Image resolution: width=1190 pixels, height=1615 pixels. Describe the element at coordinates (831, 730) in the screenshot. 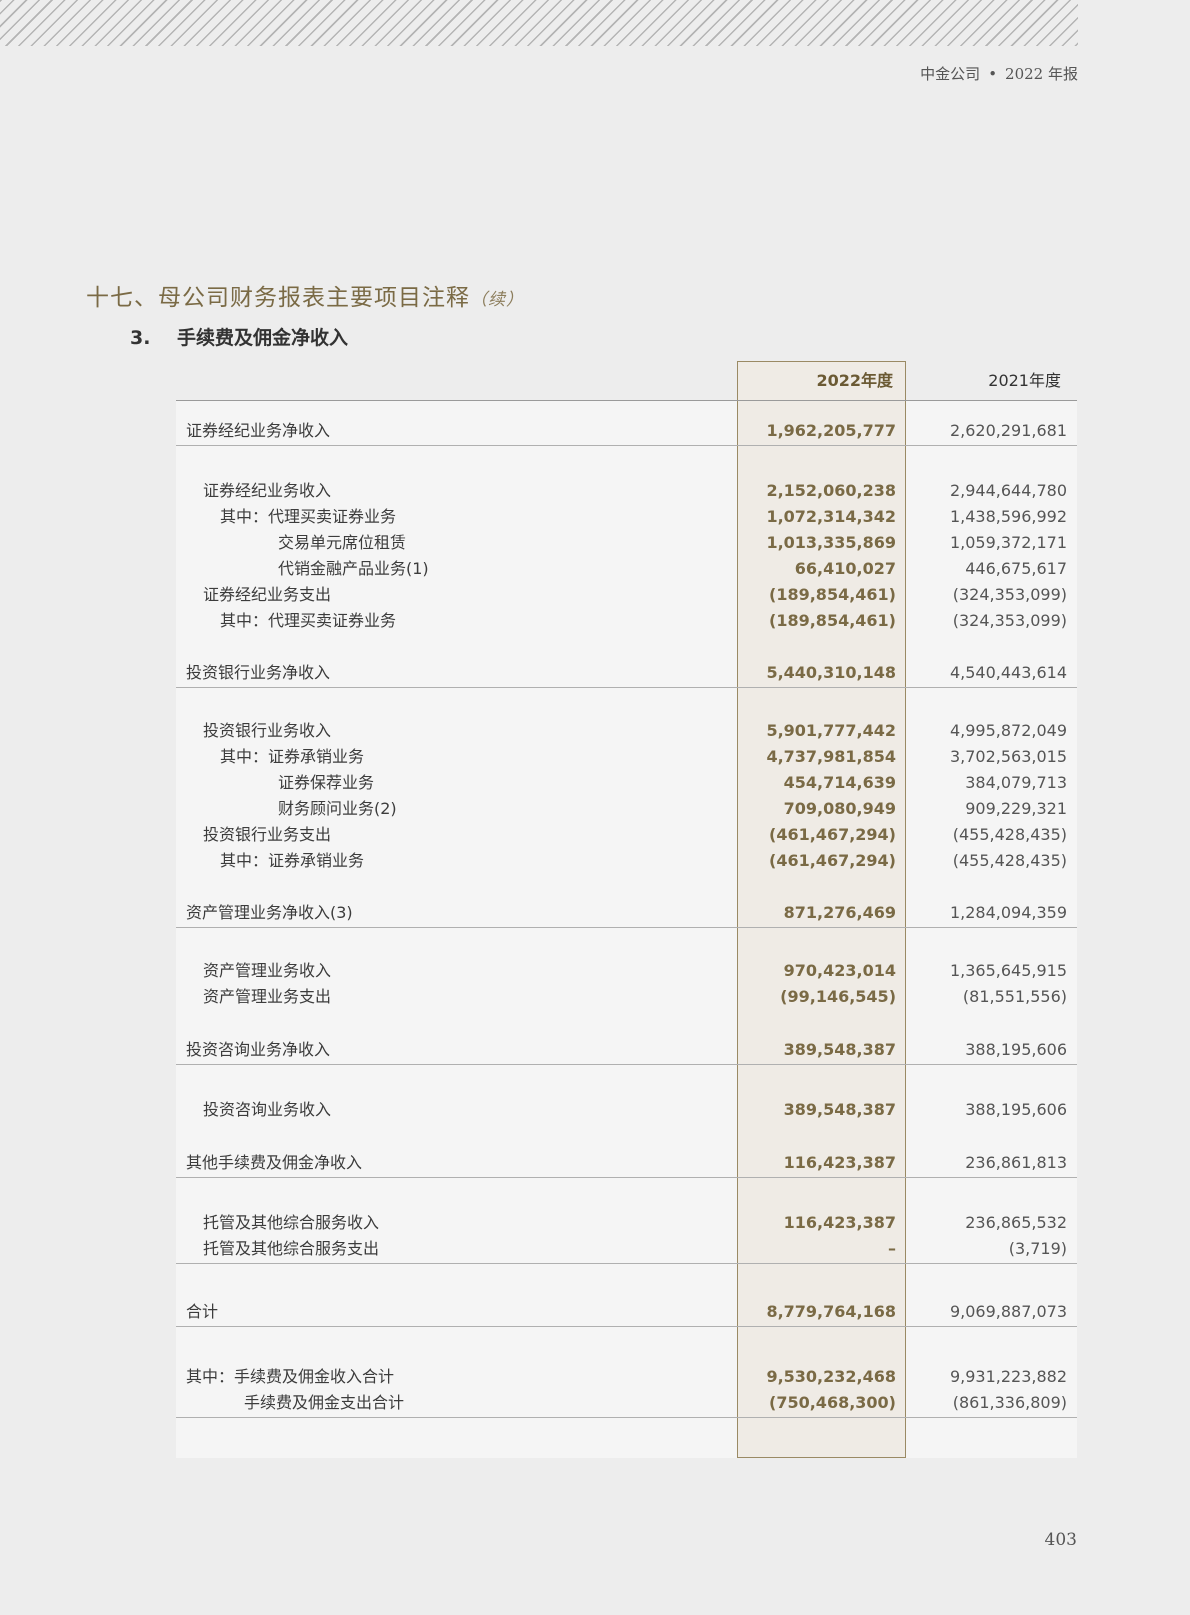

I see `value-2022: 5,901,777,442` at that location.